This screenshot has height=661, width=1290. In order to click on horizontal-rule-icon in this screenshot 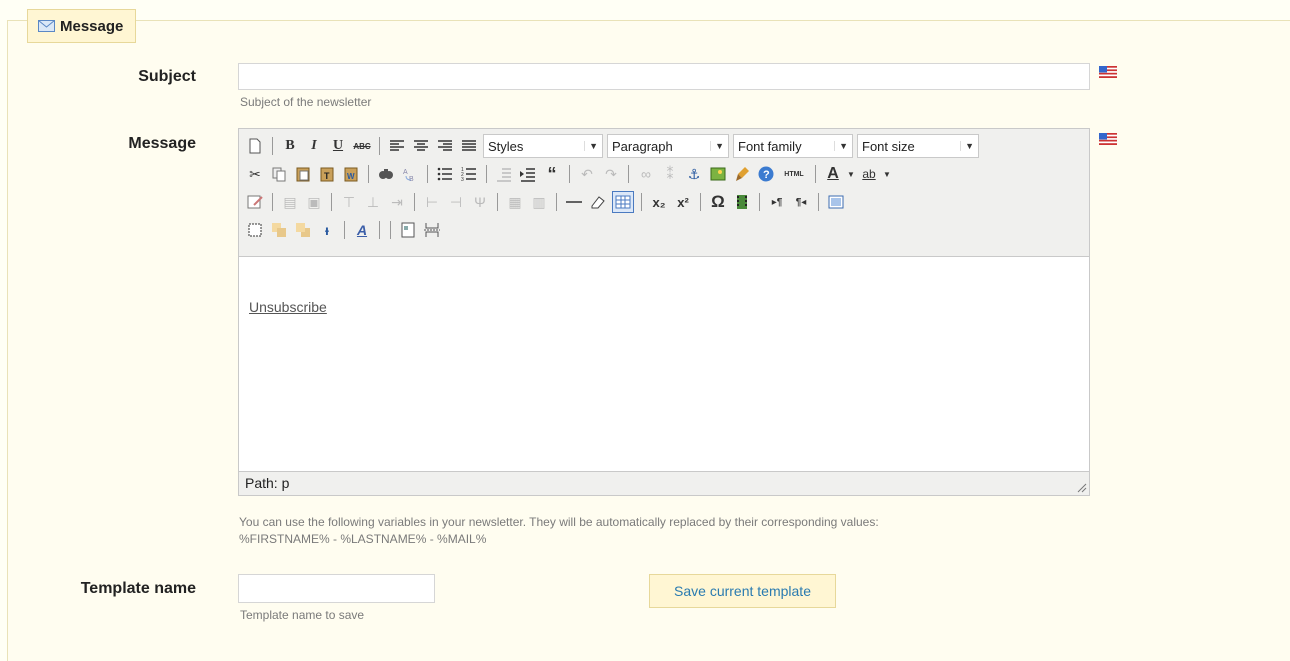, I will do `click(574, 202)`.